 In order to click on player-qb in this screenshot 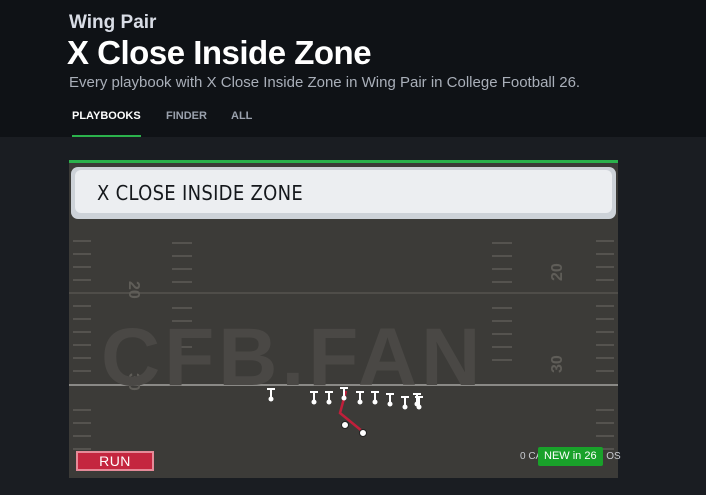, I will do `click(345, 425)`.